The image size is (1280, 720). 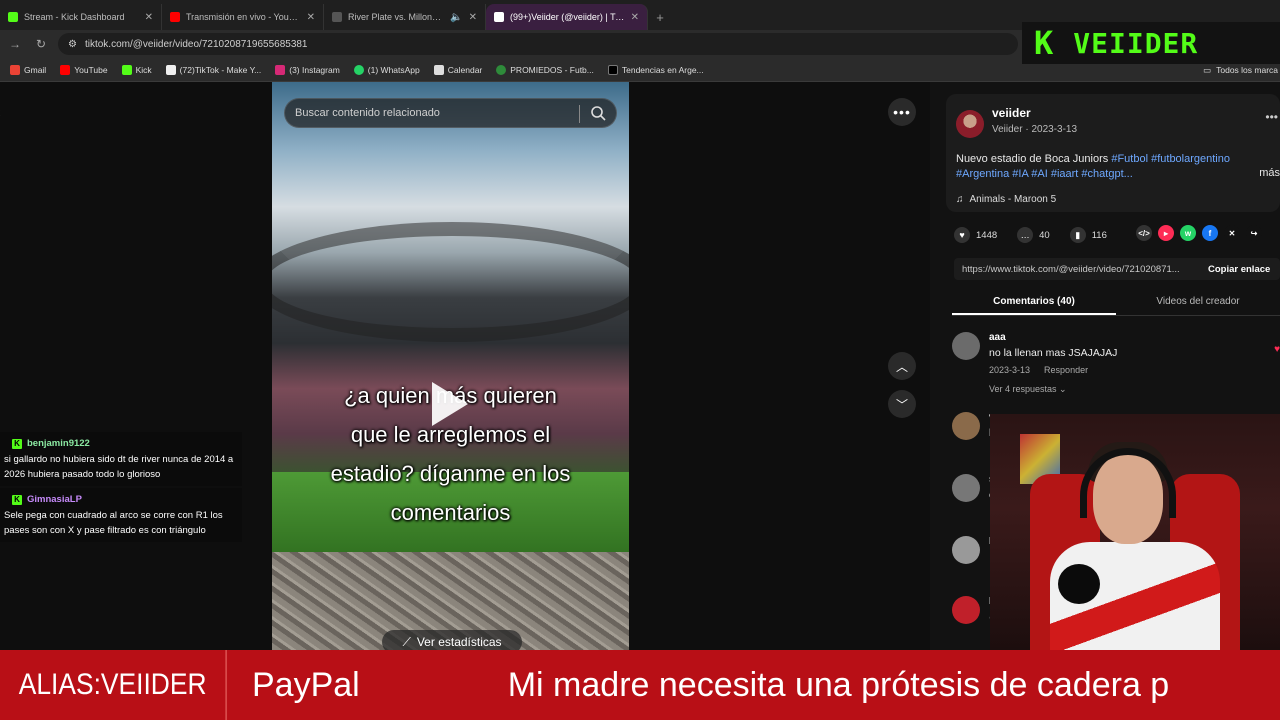 What do you see at coordinates (1135, 532) in the screenshot?
I see `webcam-overlay` at bounding box center [1135, 532].